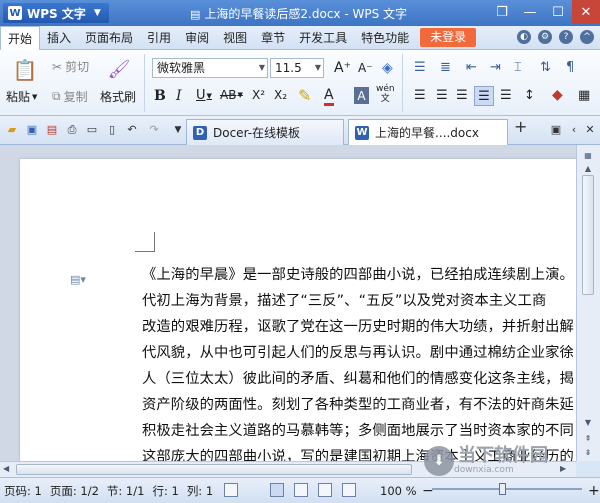 The width and height of the screenshot is (600, 503). Describe the element at coordinates (448, 37) in the screenshot. I see `login-button: 未登录` at that location.